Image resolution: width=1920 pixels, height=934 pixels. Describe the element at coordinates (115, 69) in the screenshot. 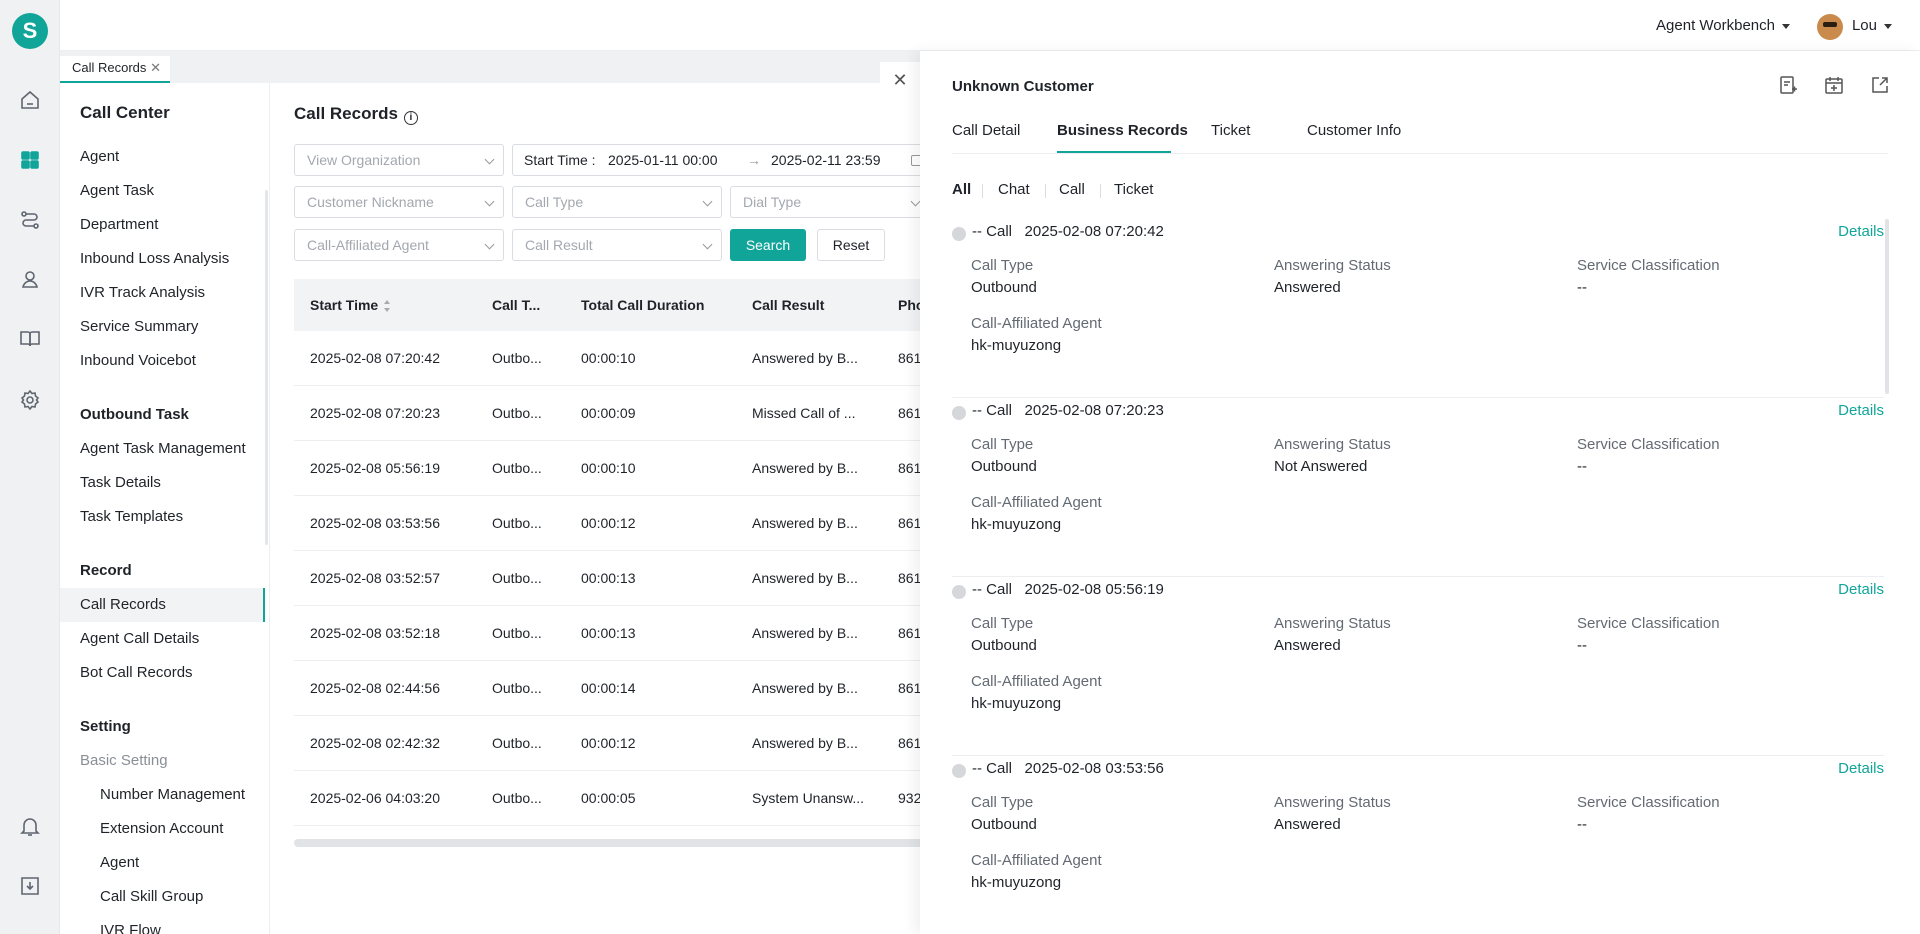

I see `tab-call-records: Call Records ✕` at that location.